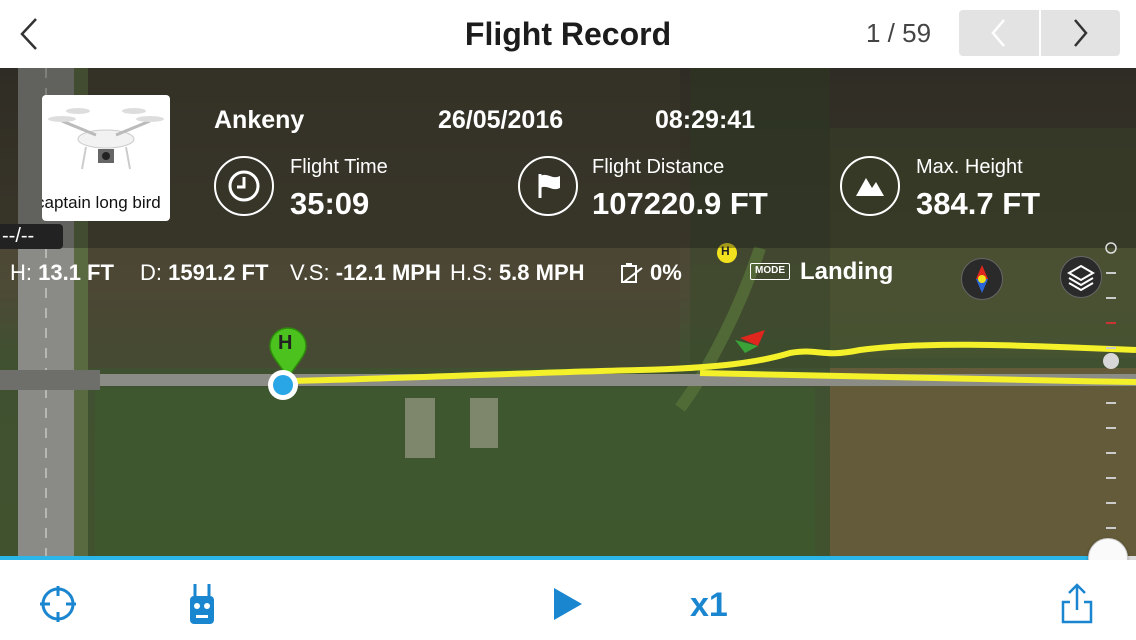 This screenshot has height=640, width=1136. I want to click on chevron-right-icon, so click(1081, 33).